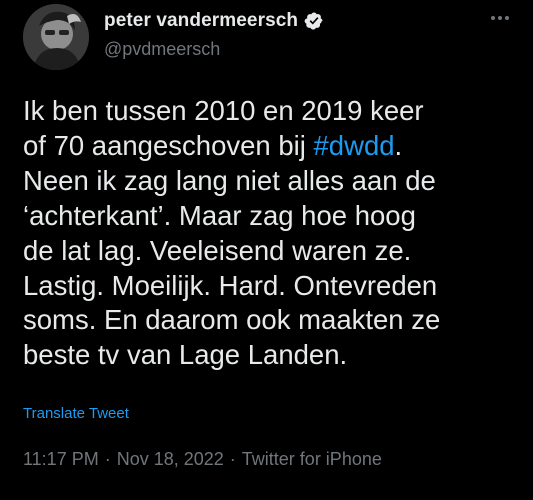  What do you see at coordinates (232, 320) in the screenshot?
I see `tweet-line: soms. En daarom ook maakten ze` at bounding box center [232, 320].